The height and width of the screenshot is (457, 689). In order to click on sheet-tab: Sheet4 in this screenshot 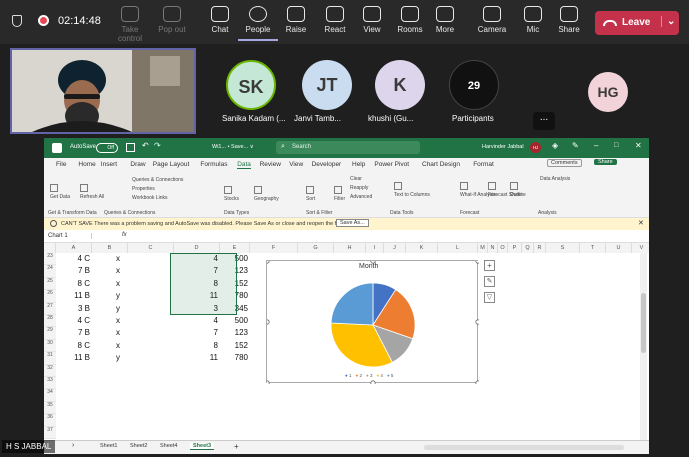, I will do `click(168, 446)`.